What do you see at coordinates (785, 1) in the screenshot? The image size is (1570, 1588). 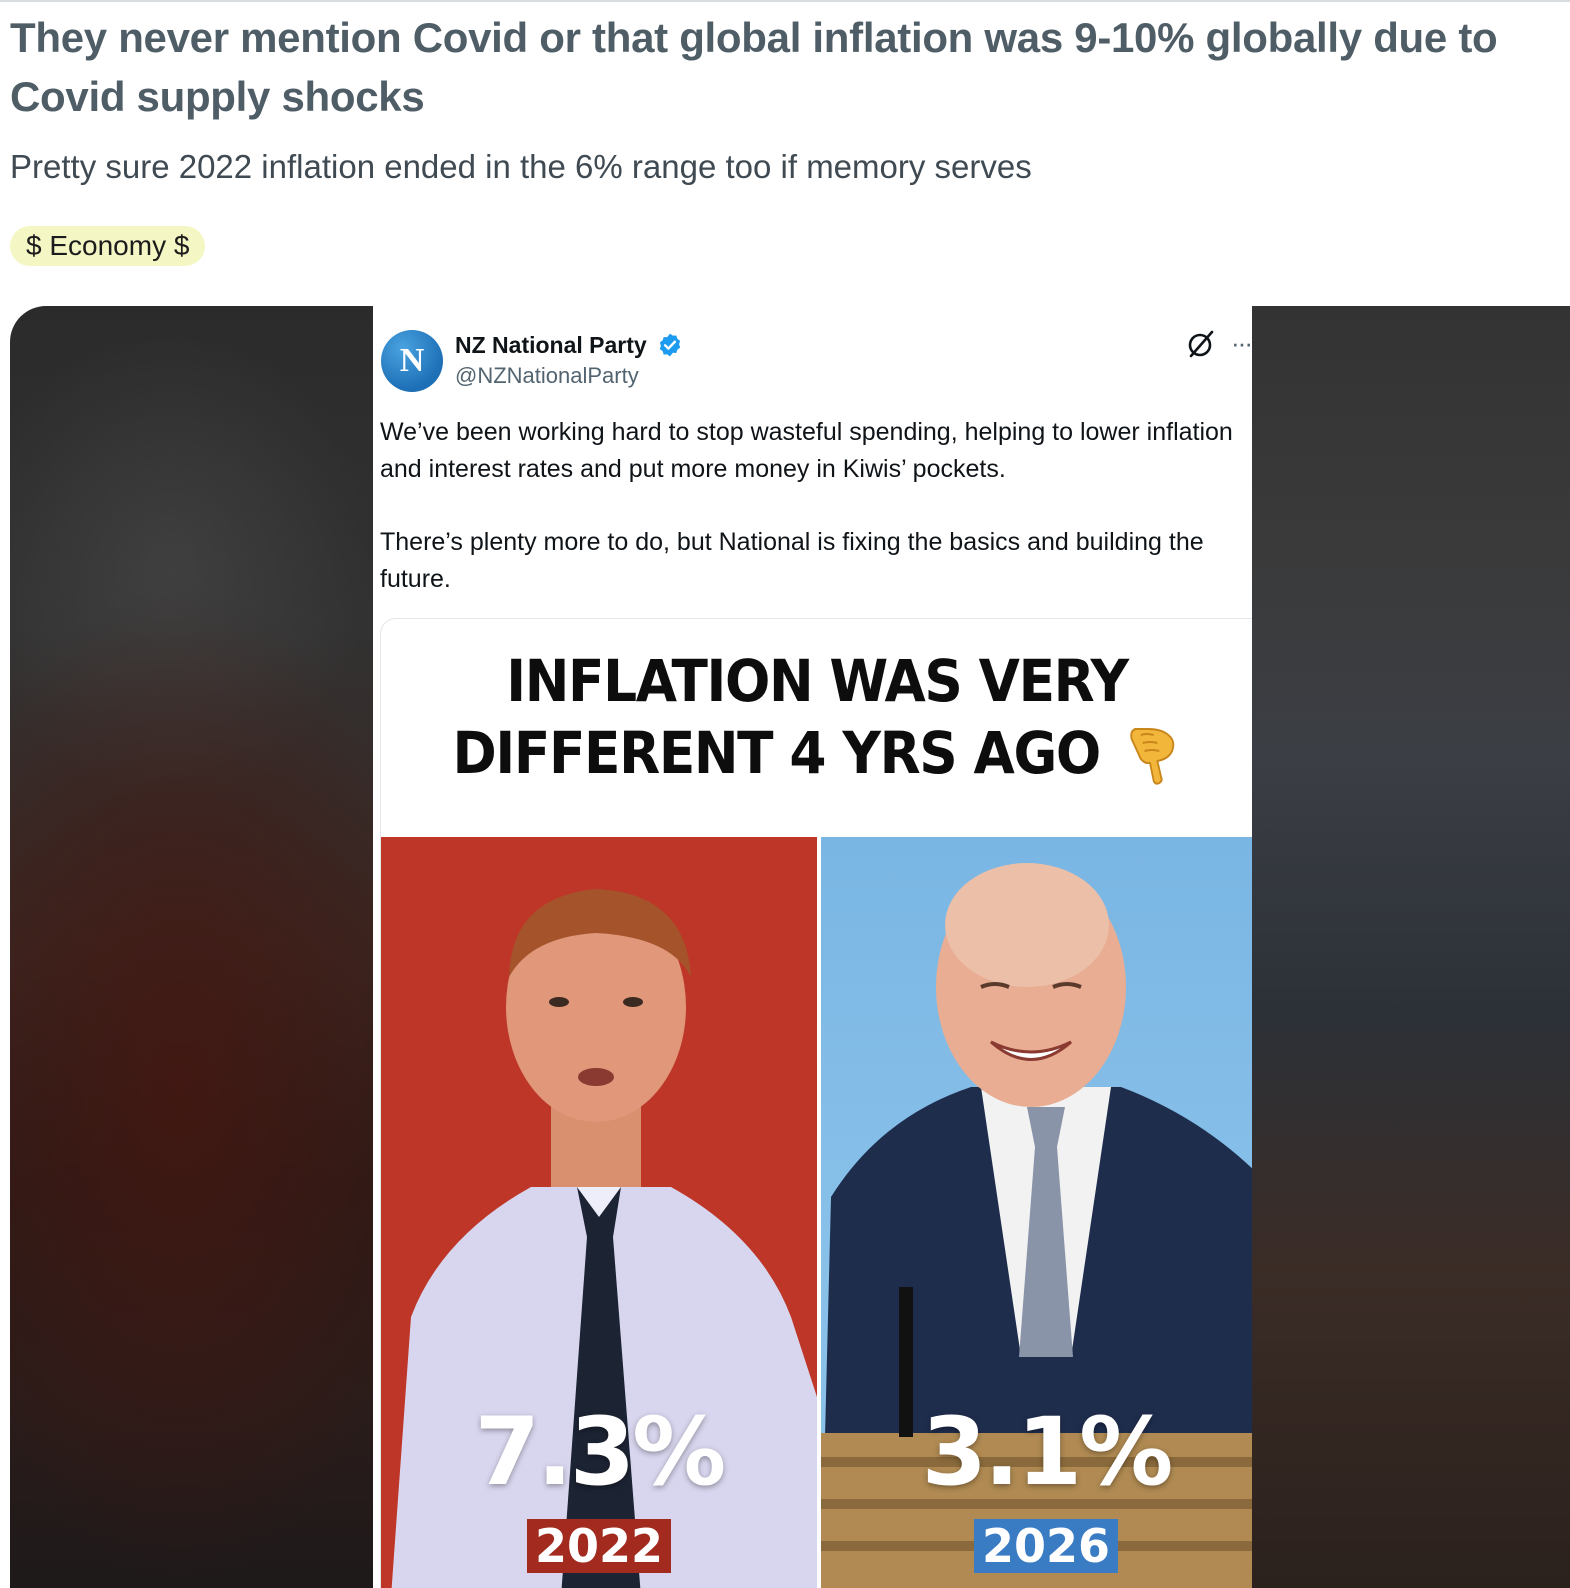 I see `top-divider` at bounding box center [785, 1].